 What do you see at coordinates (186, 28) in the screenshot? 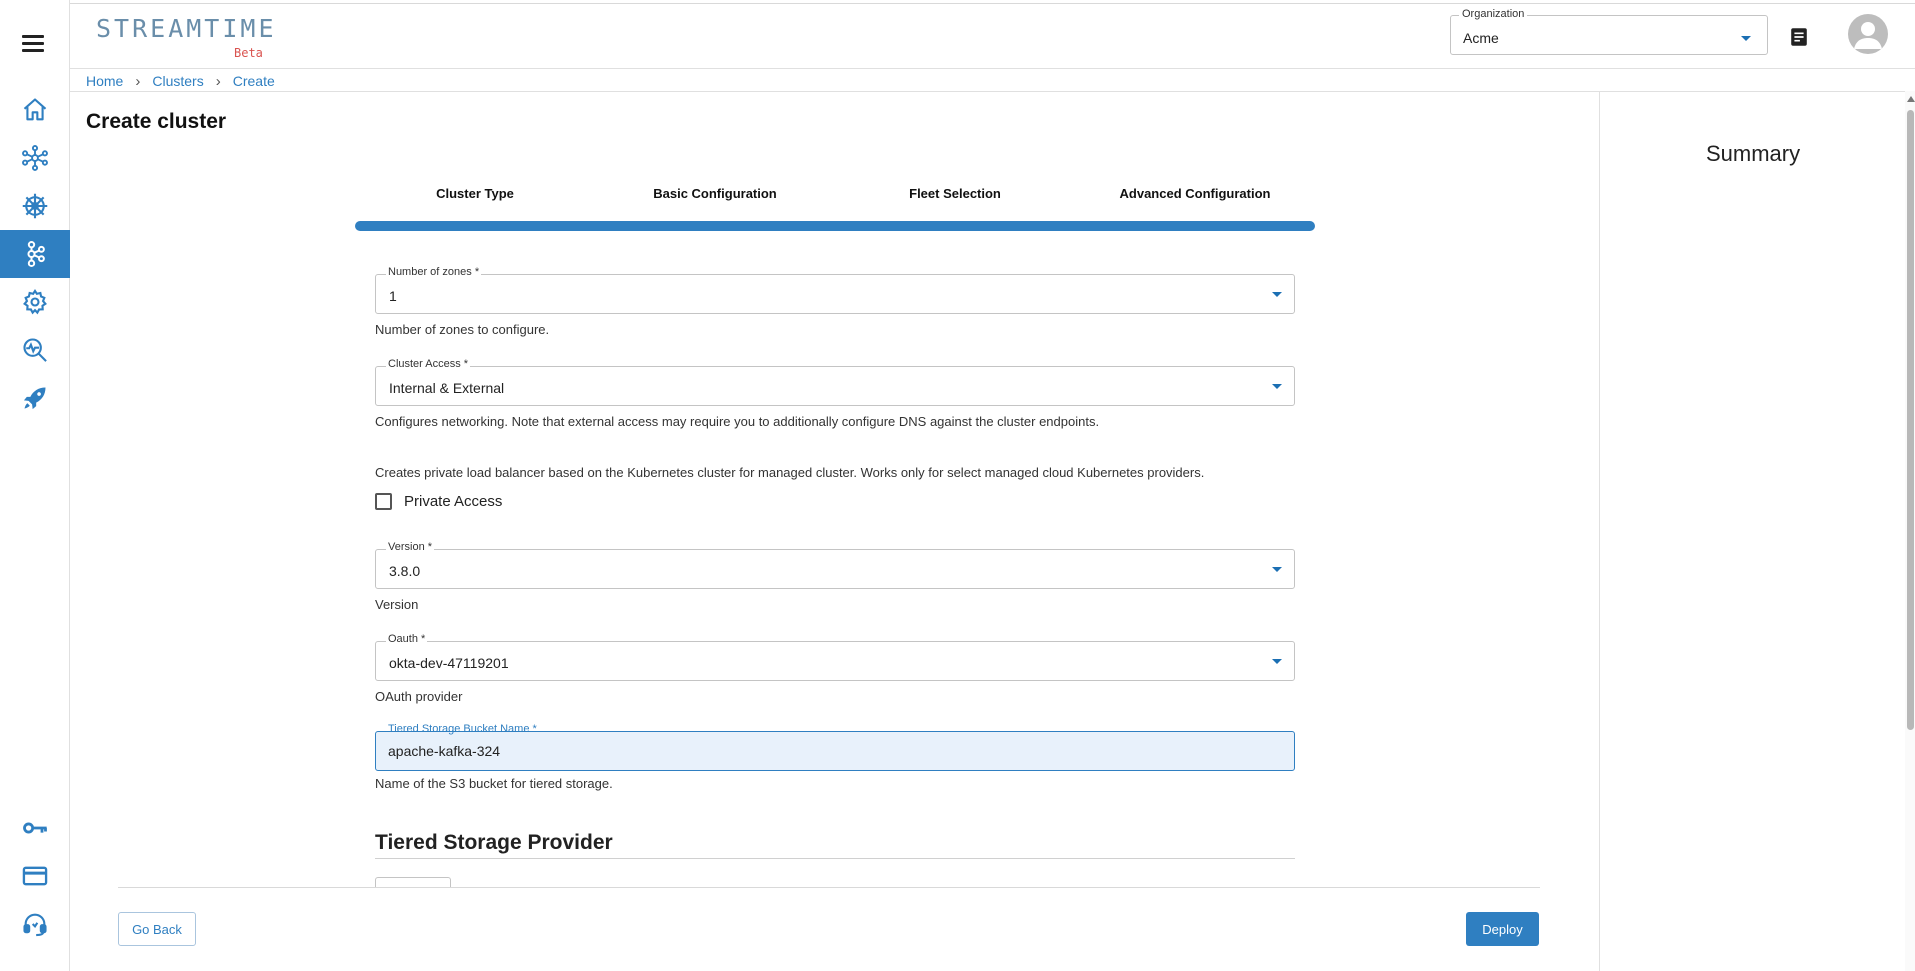
I see `logo-text: STREAMTIME` at bounding box center [186, 28].